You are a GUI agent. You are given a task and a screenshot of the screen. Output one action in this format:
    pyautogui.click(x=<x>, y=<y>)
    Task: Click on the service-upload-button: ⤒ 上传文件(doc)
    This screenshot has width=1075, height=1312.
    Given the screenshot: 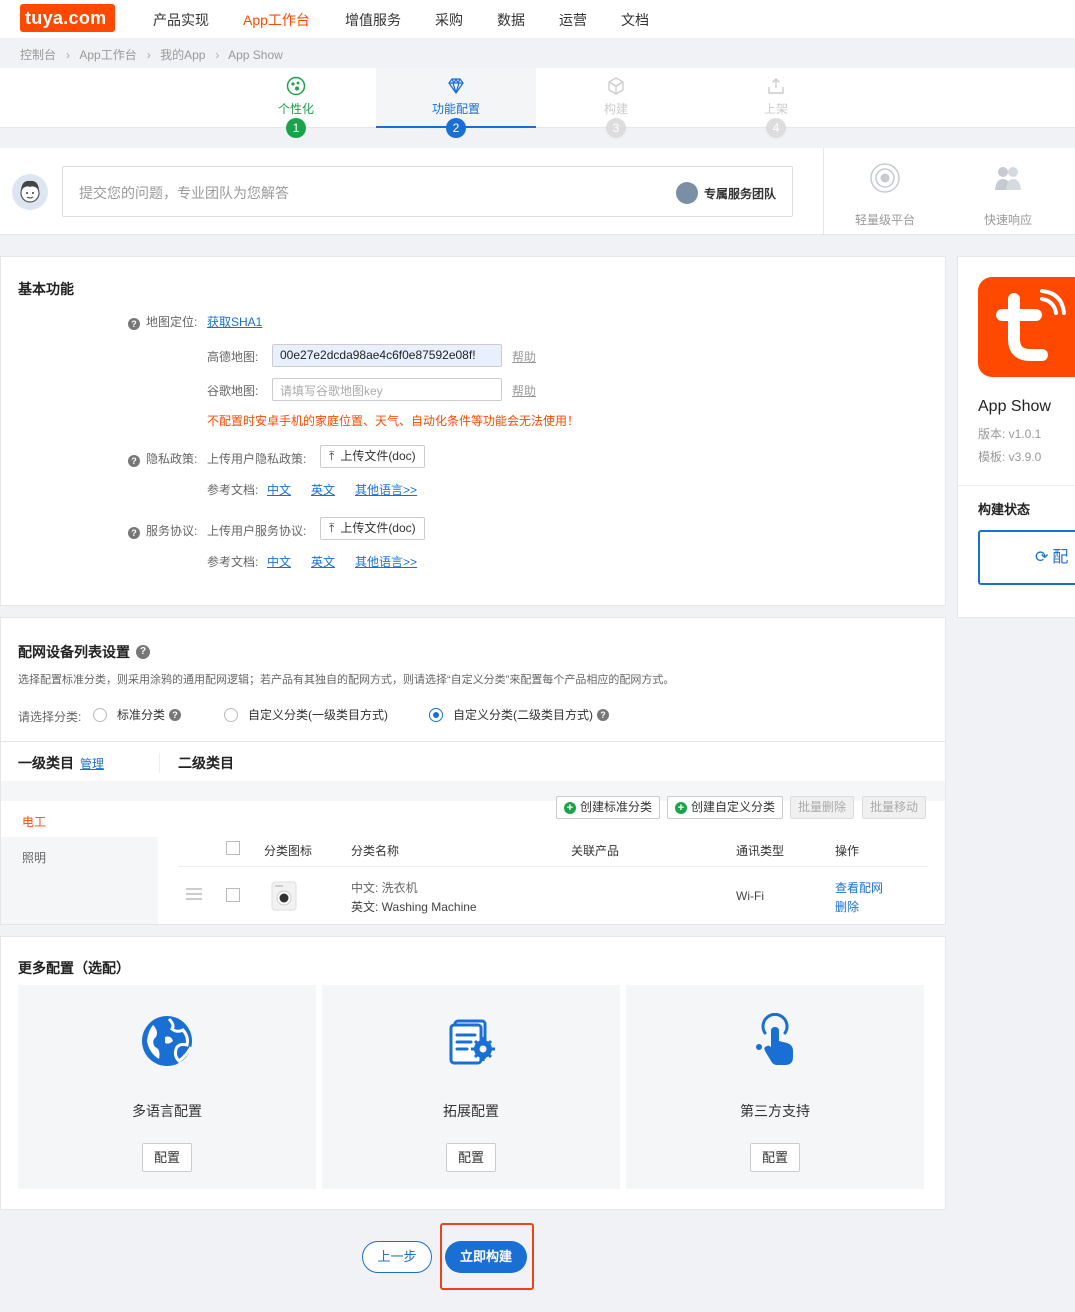 What is the action you would take?
    pyautogui.click(x=372, y=528)
    